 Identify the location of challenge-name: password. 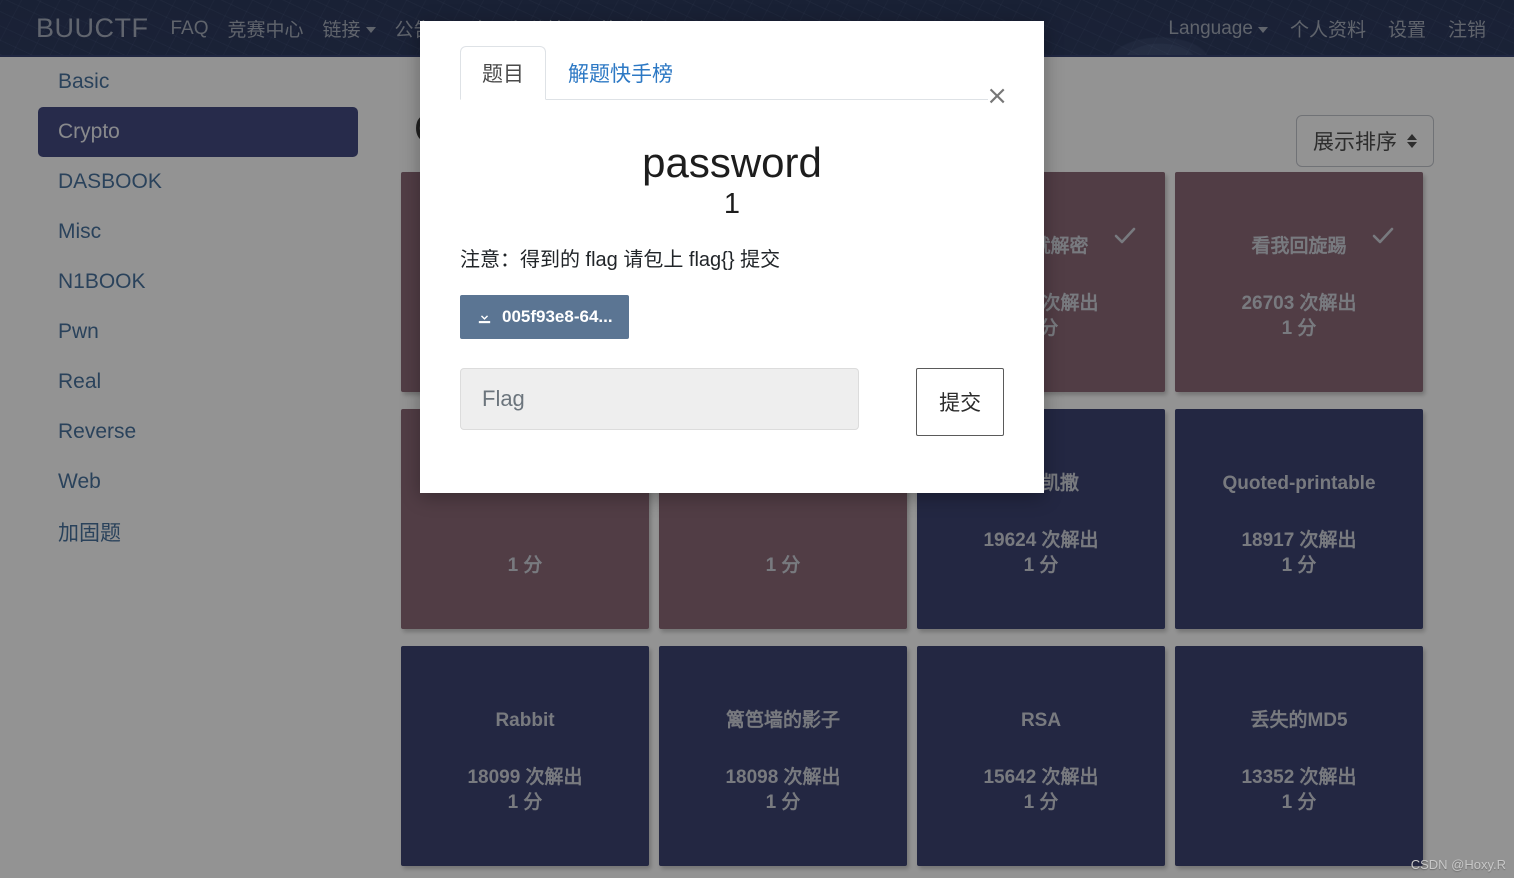
(732, 162).